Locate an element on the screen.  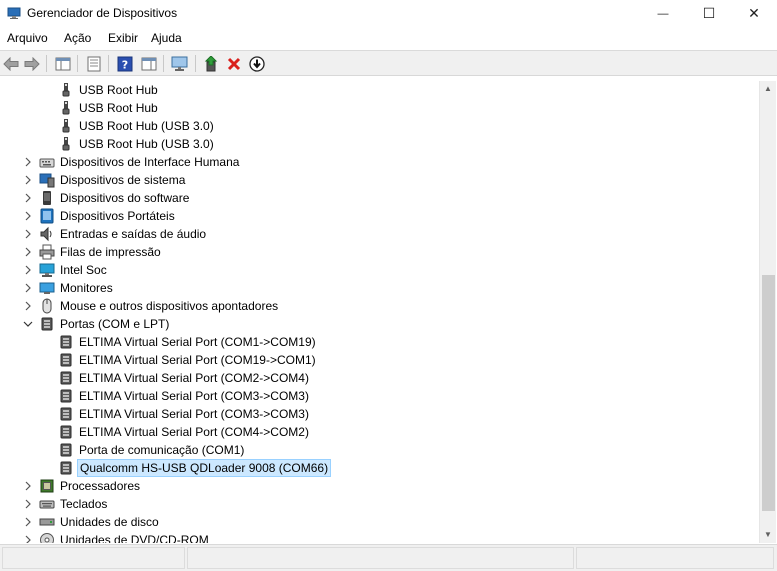
tree-item: Unidades de disco is located at coordinates (93, 522).